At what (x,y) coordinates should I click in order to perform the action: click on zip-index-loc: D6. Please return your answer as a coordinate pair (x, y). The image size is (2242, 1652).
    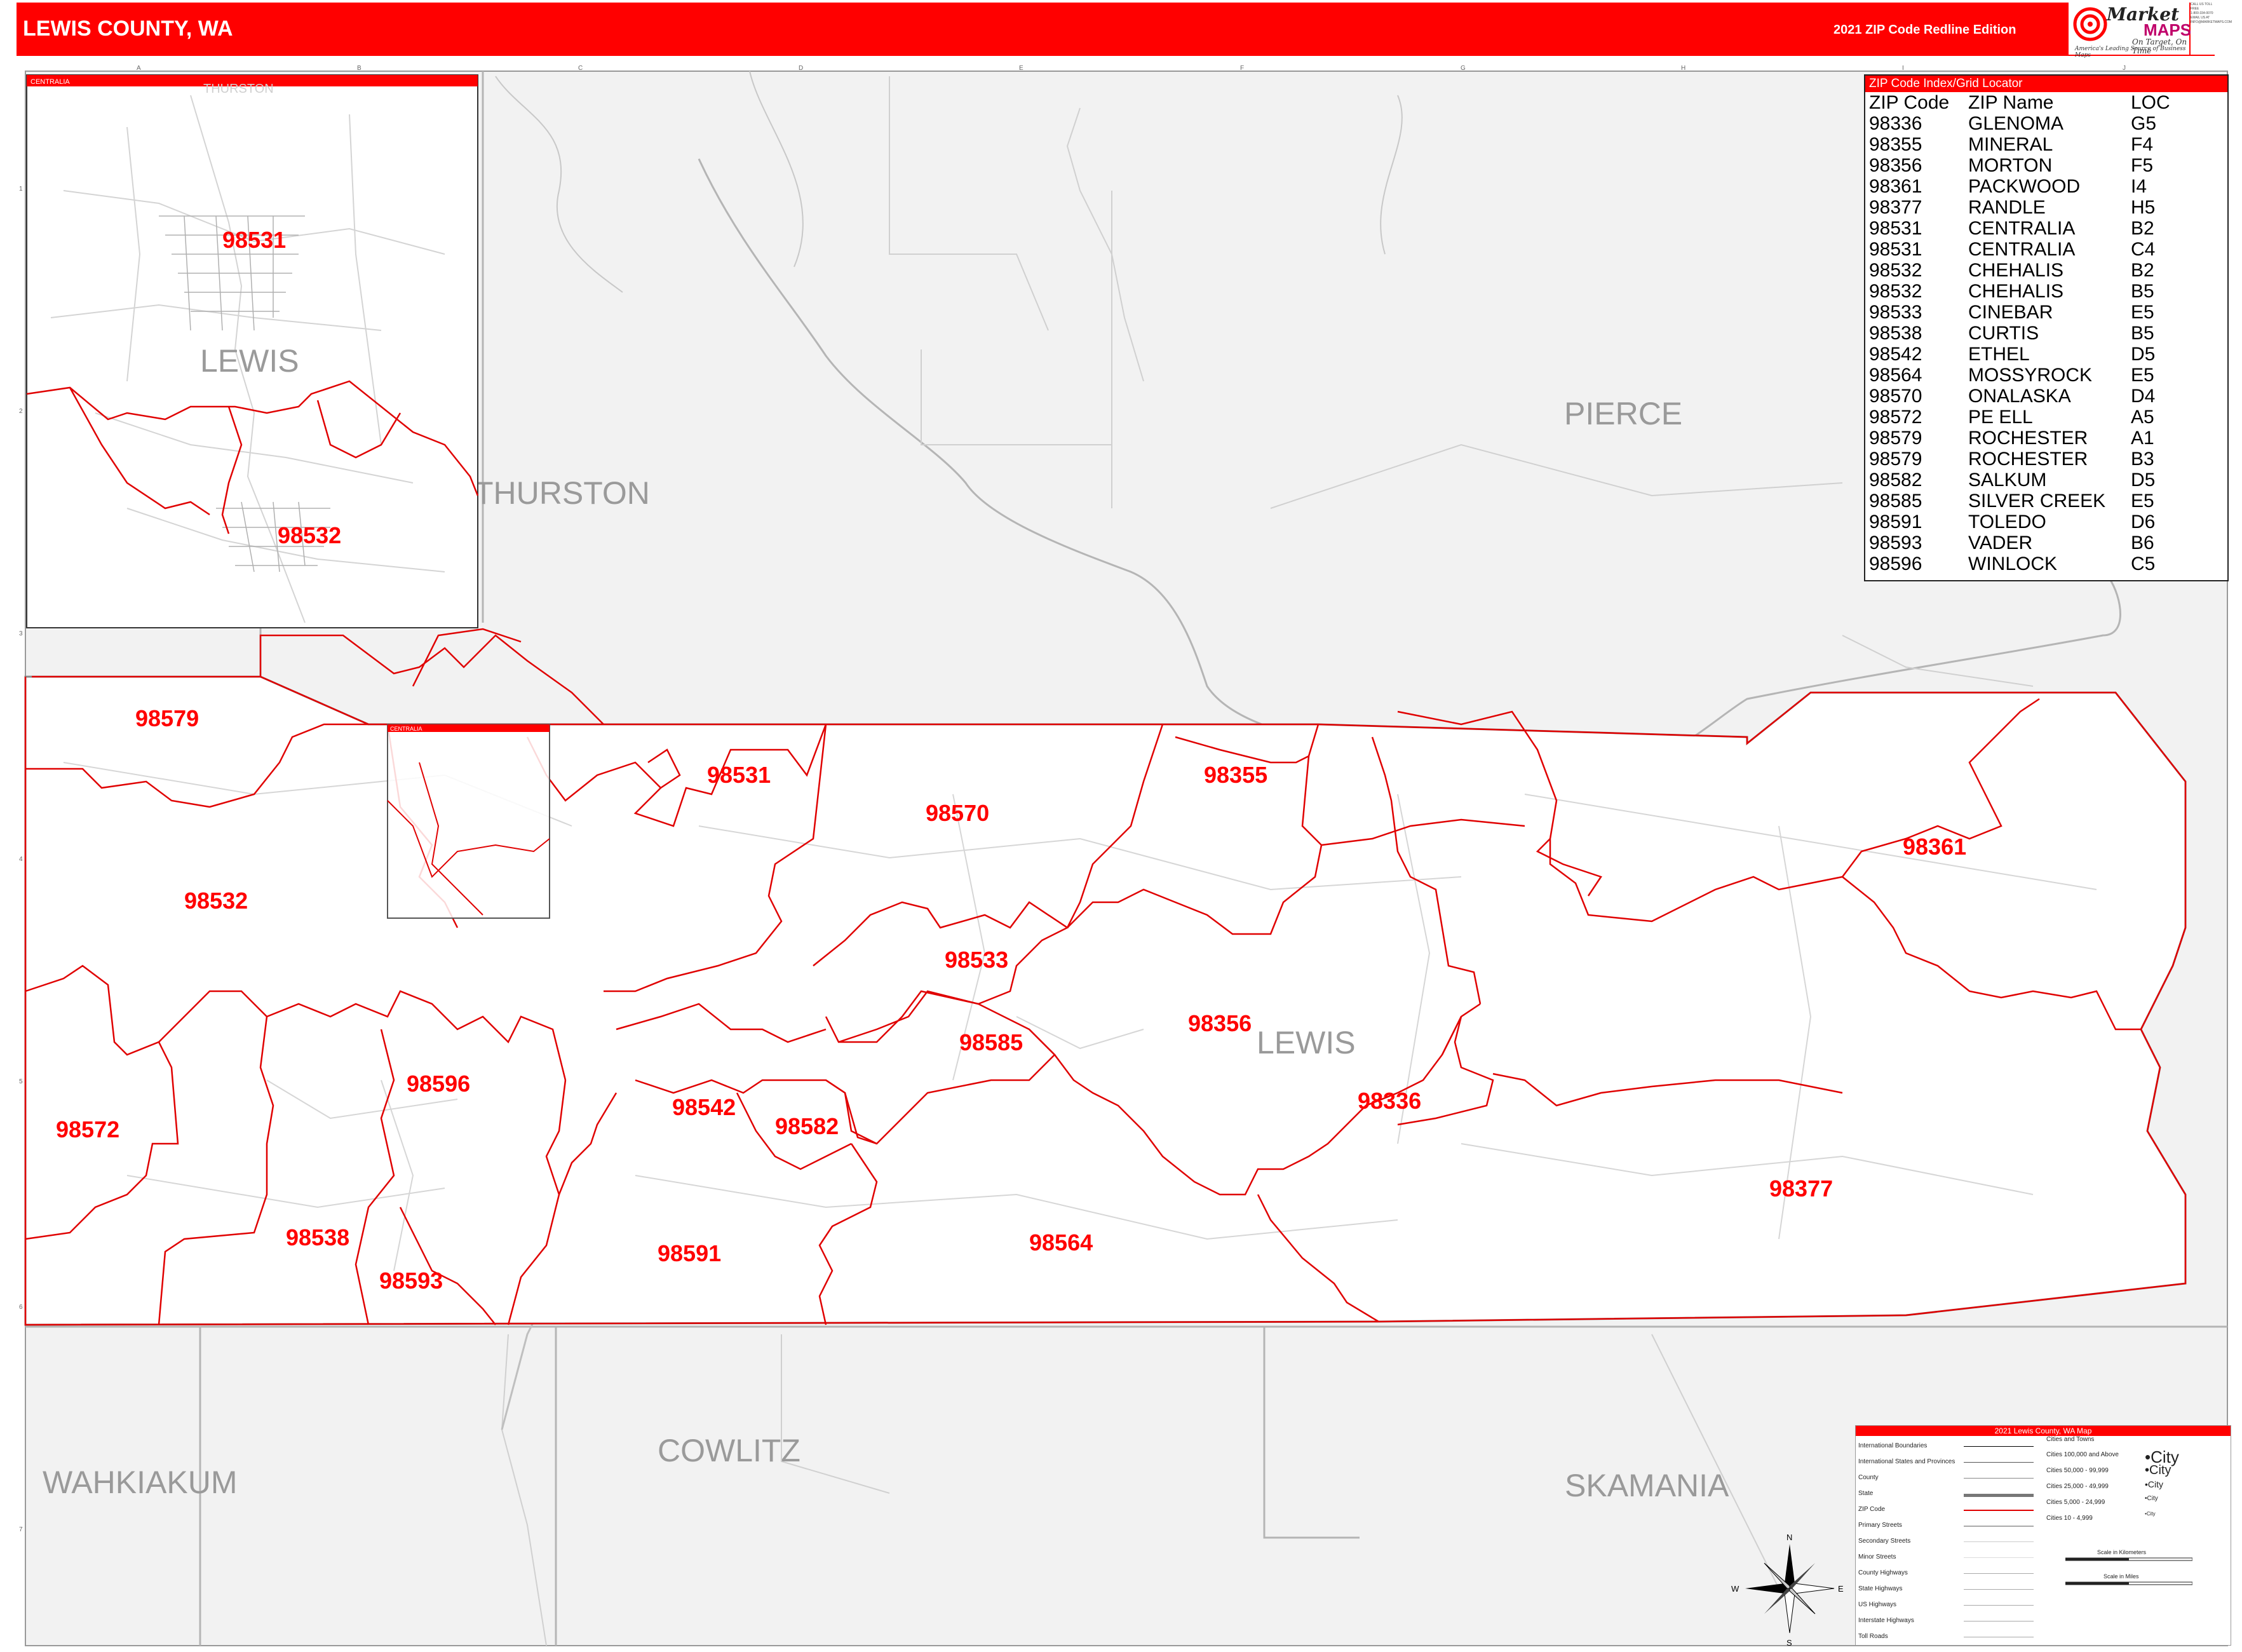
    Looking at the image, I should click on (2143, 522).